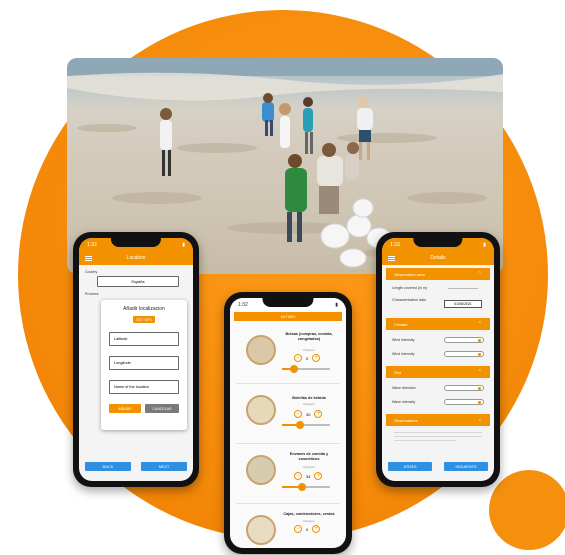 This screenshot has width=565, height=555. What do you see at coordinates (162, 408) in the screenshot?
I see `cancel-button: CANCELAR` at bounding box center [162, 408].